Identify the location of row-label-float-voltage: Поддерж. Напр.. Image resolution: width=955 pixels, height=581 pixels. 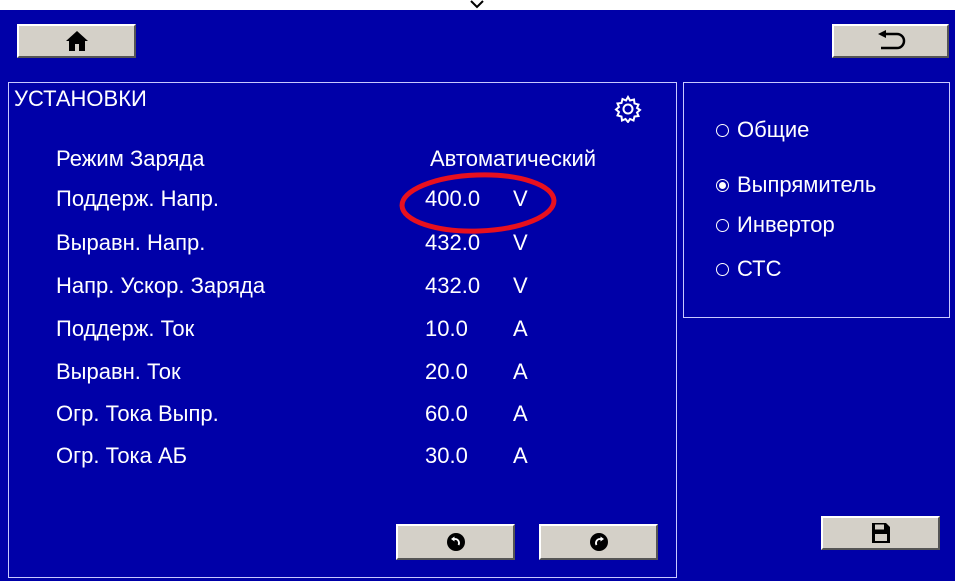
(138, 198).